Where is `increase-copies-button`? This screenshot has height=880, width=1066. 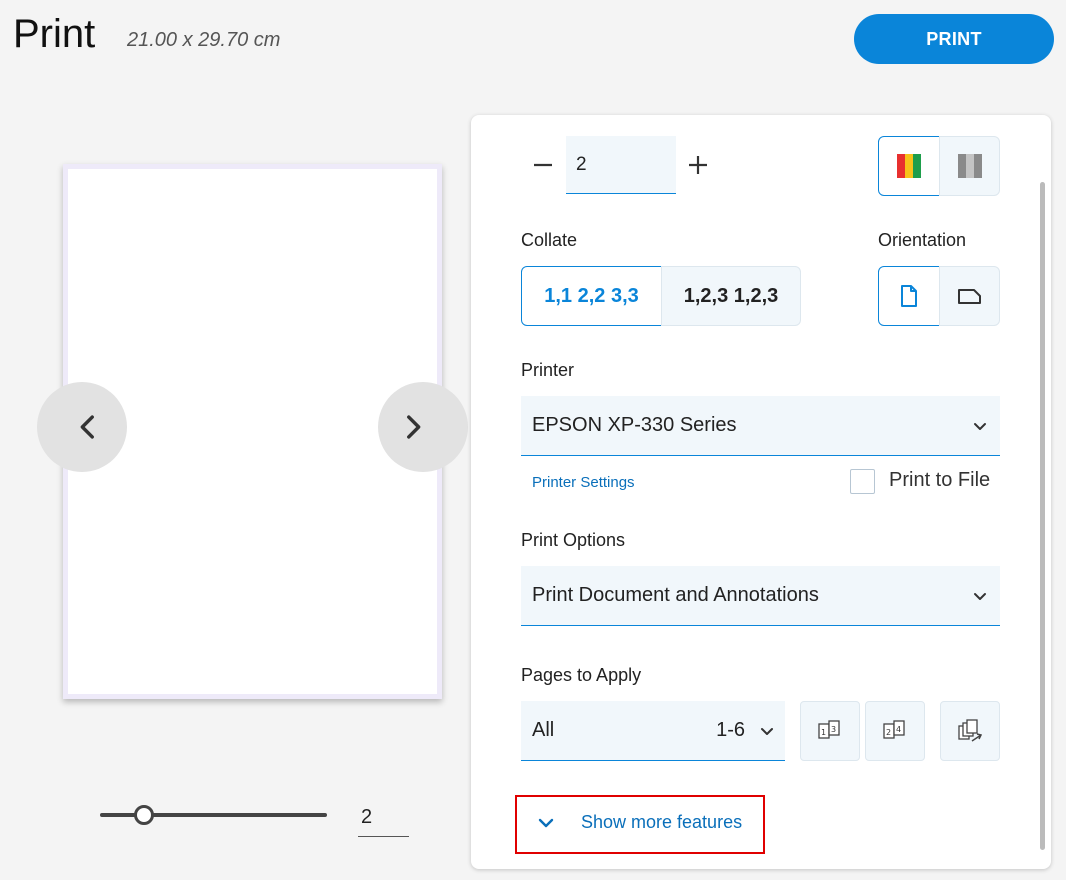 increase-copies-button is located at coordinates (698, 165).